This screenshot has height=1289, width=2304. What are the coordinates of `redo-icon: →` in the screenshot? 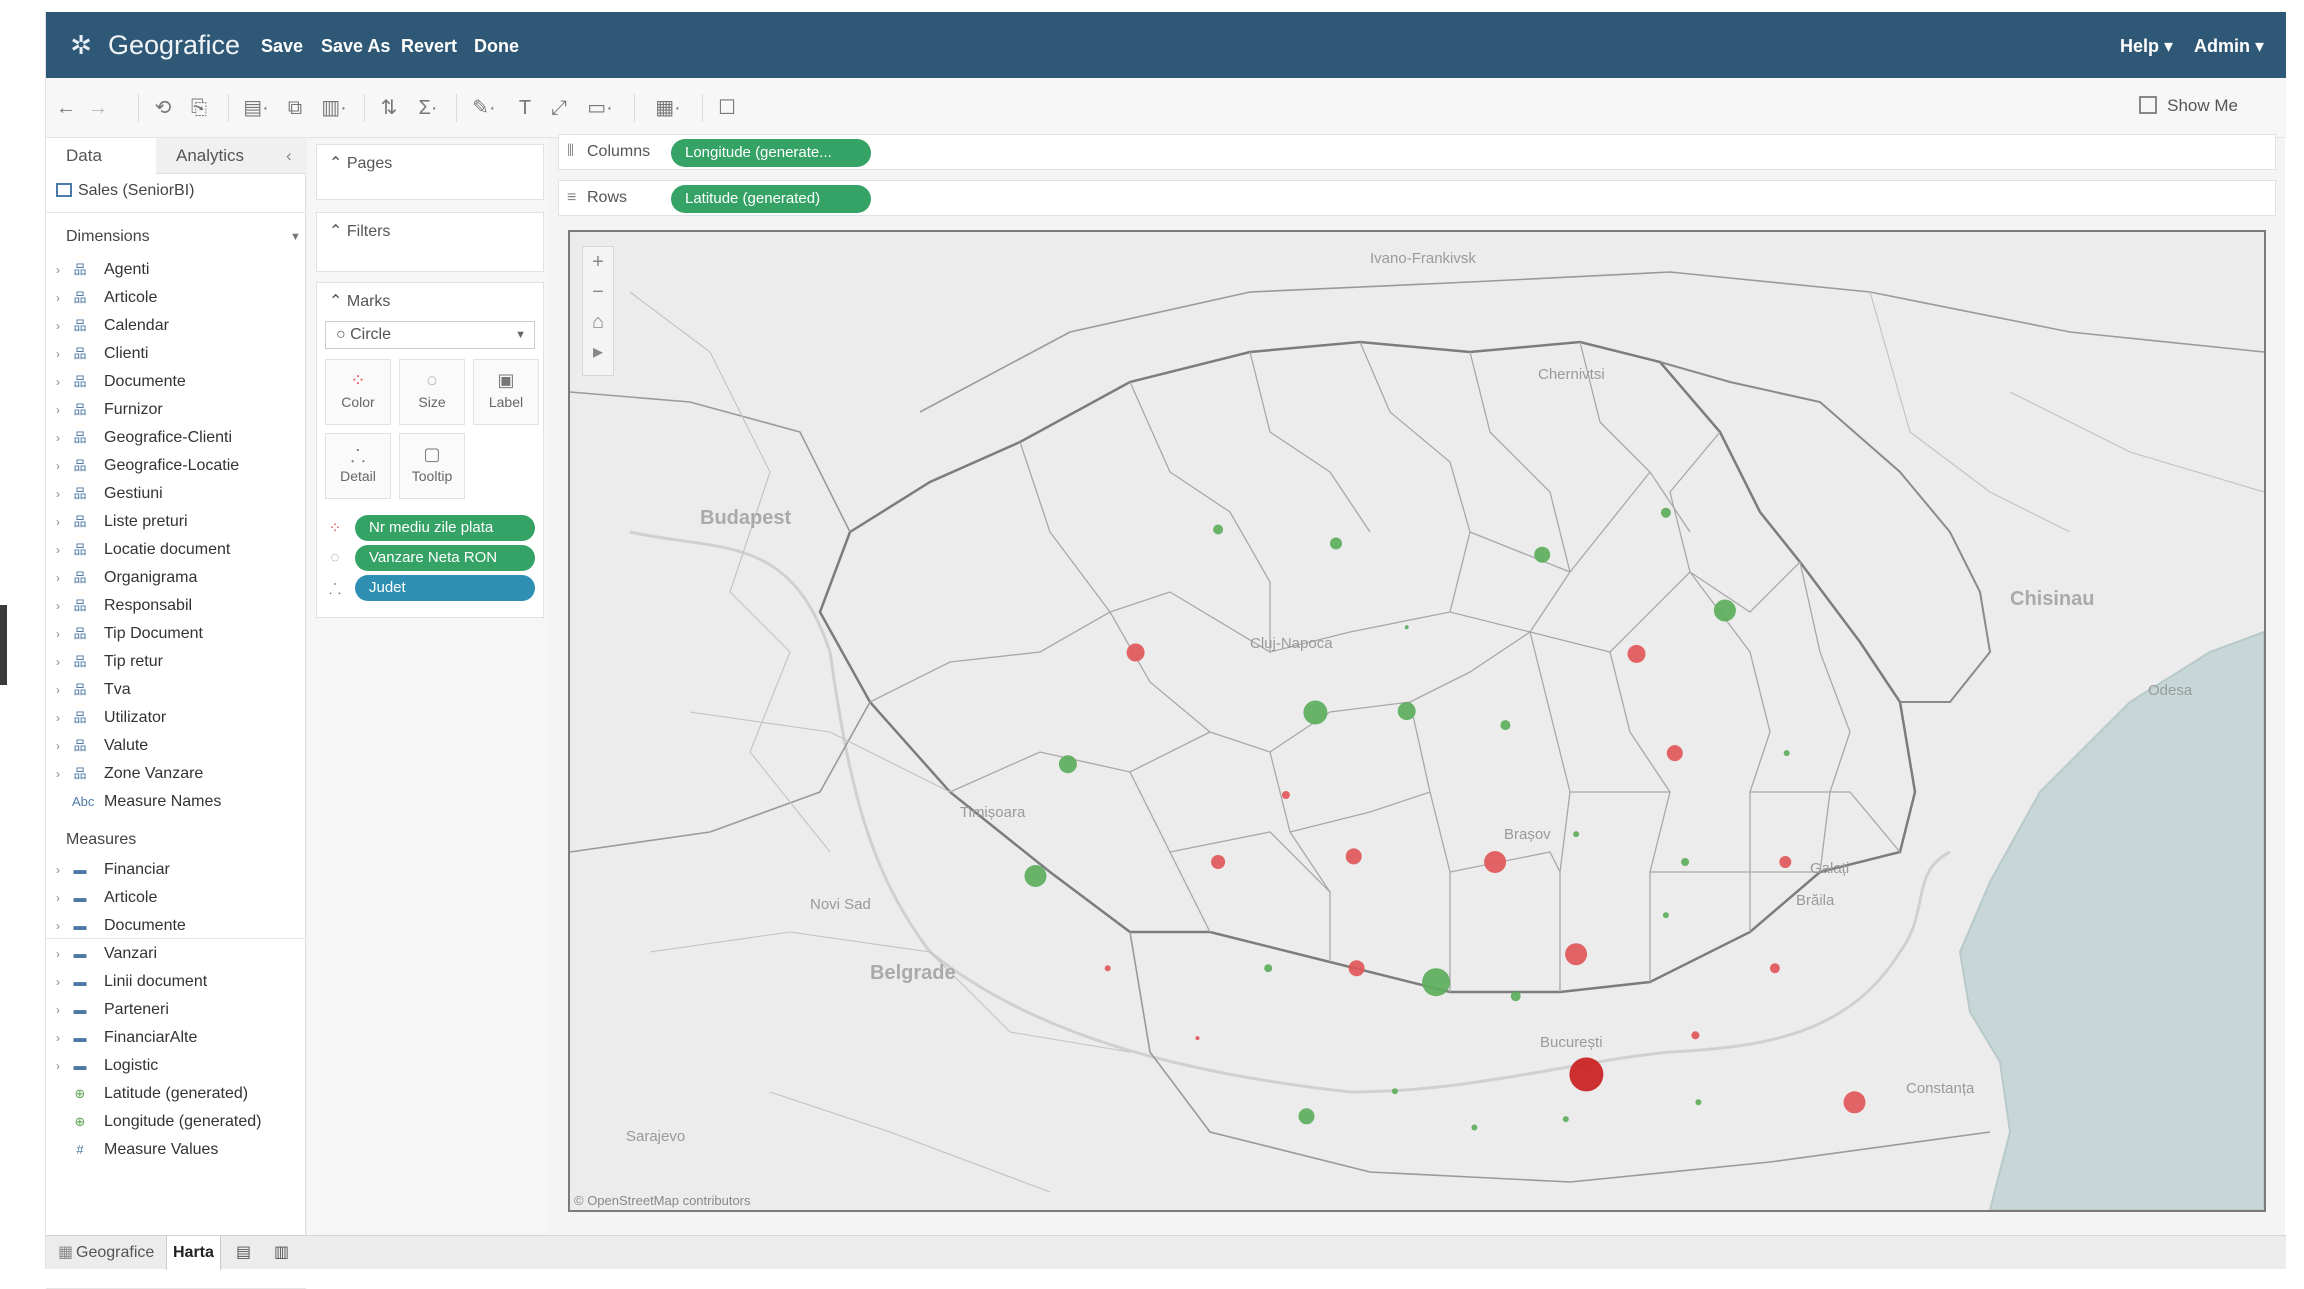 It's located at (98, 108).